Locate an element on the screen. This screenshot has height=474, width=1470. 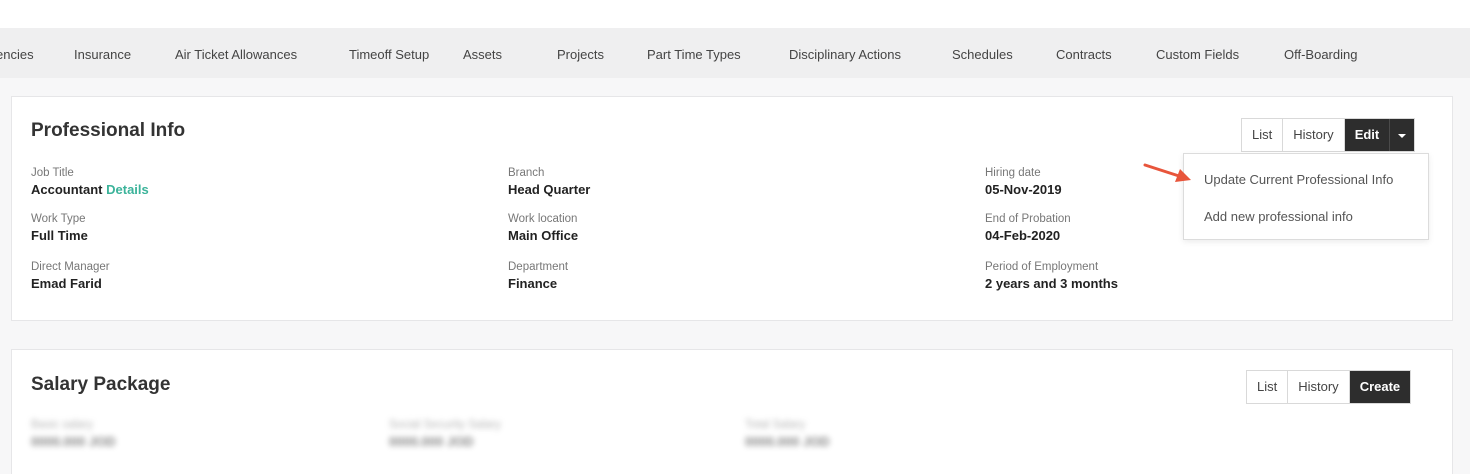
job-title-value: Accountant is located at coordinates (67, 189).